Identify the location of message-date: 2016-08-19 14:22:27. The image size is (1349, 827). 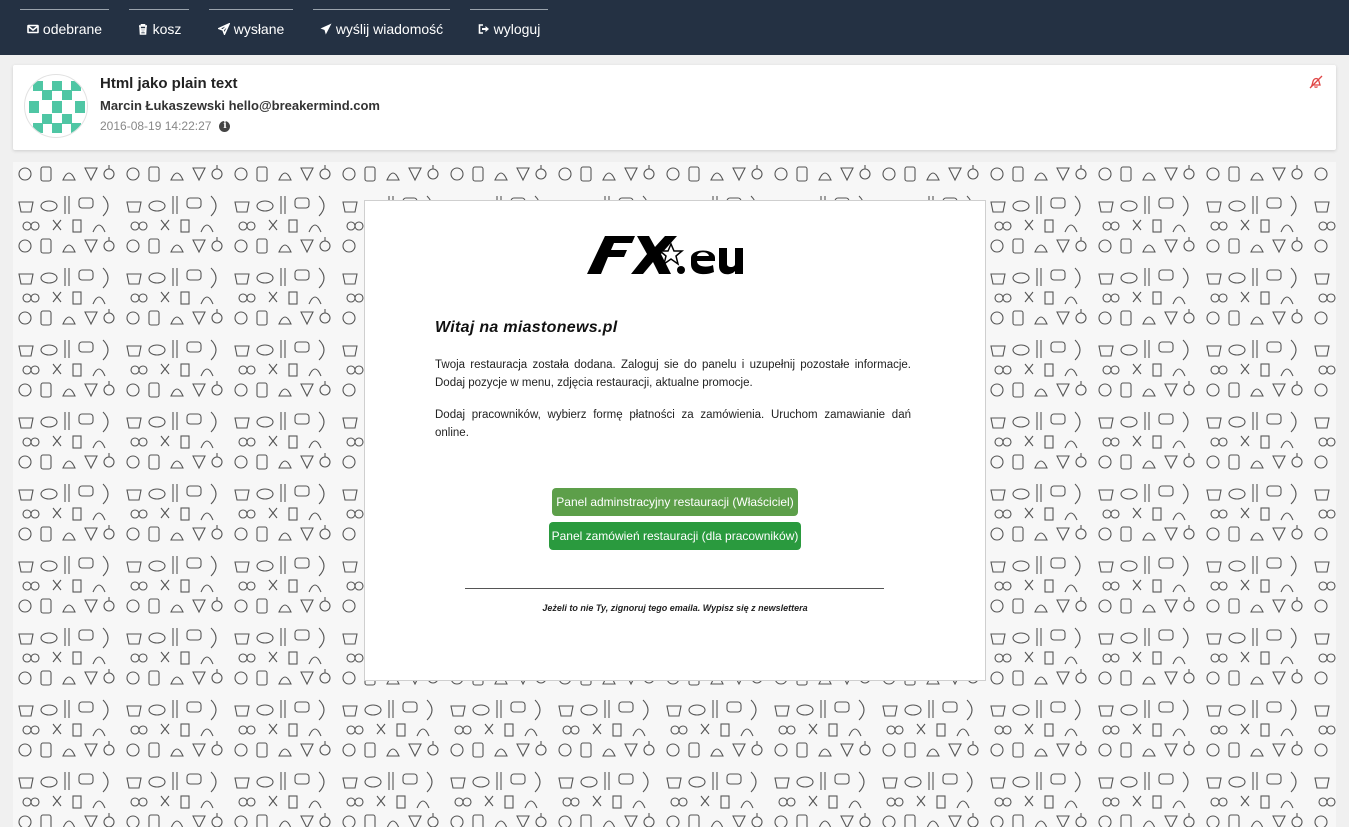
(156, 126).